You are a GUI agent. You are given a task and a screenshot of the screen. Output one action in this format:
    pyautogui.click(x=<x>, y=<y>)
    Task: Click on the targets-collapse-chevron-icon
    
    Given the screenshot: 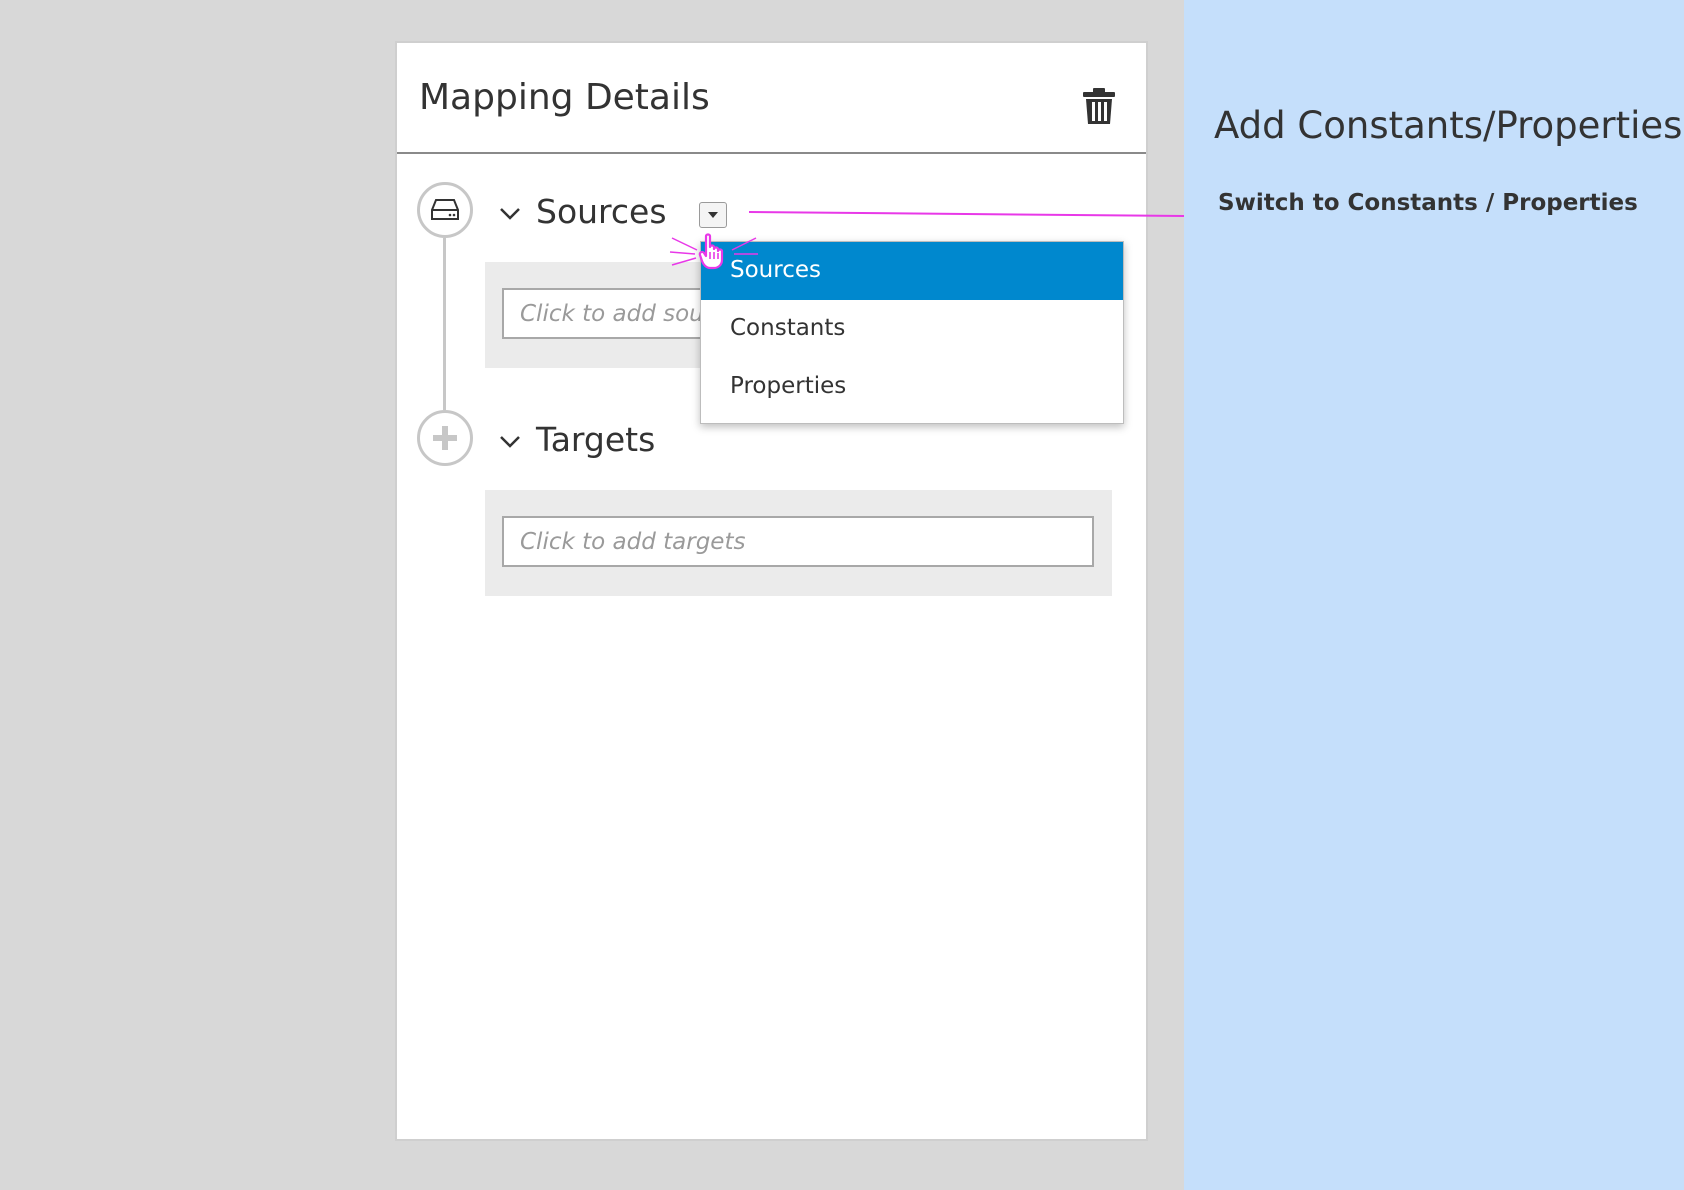 What is the action you would take?
    pyautogui.click(x=510, y=442)
    